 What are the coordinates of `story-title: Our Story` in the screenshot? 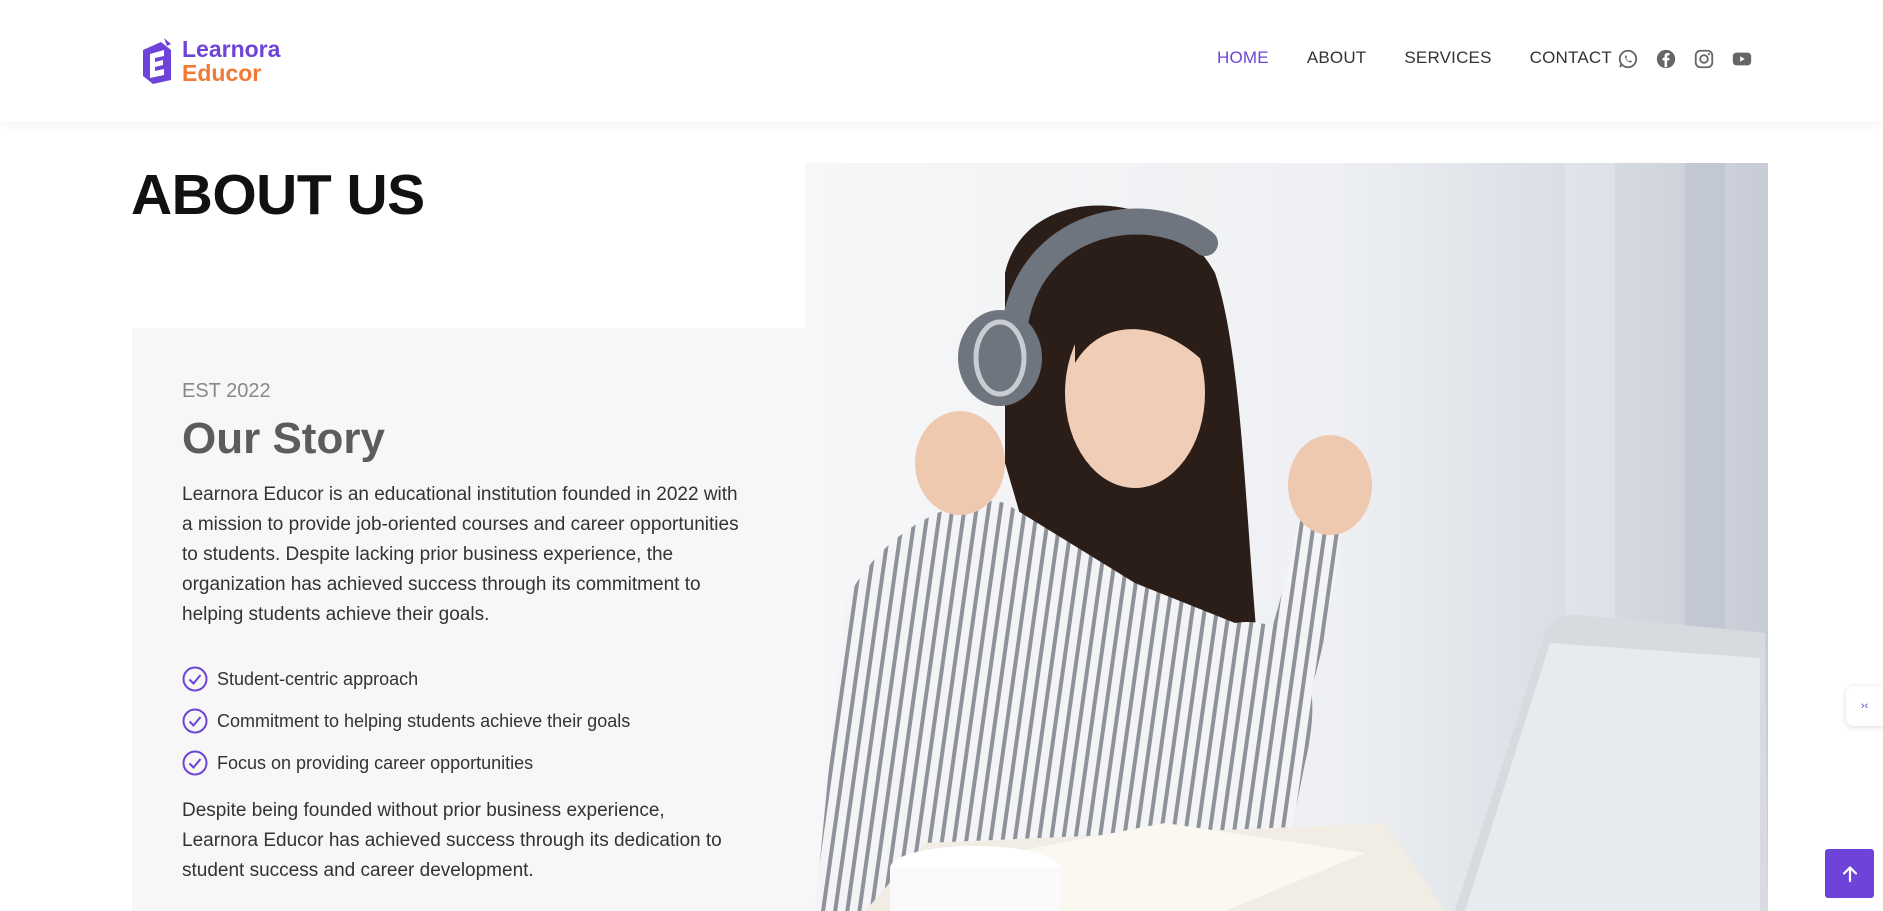 It's located at (283, 438).